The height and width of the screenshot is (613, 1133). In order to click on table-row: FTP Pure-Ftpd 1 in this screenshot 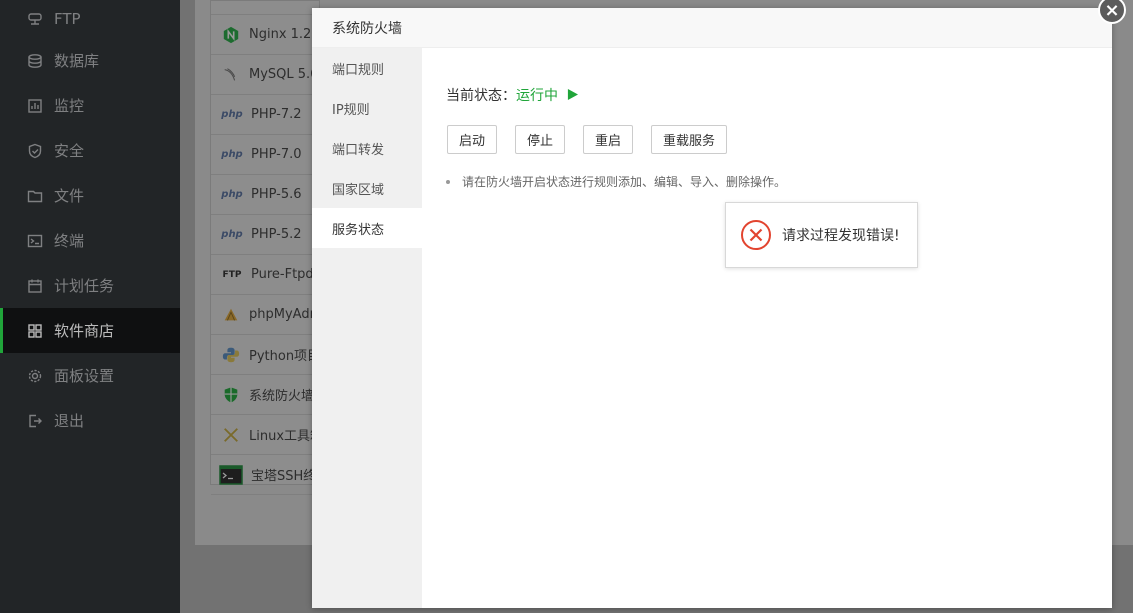, I will do `click(265, 275)`.